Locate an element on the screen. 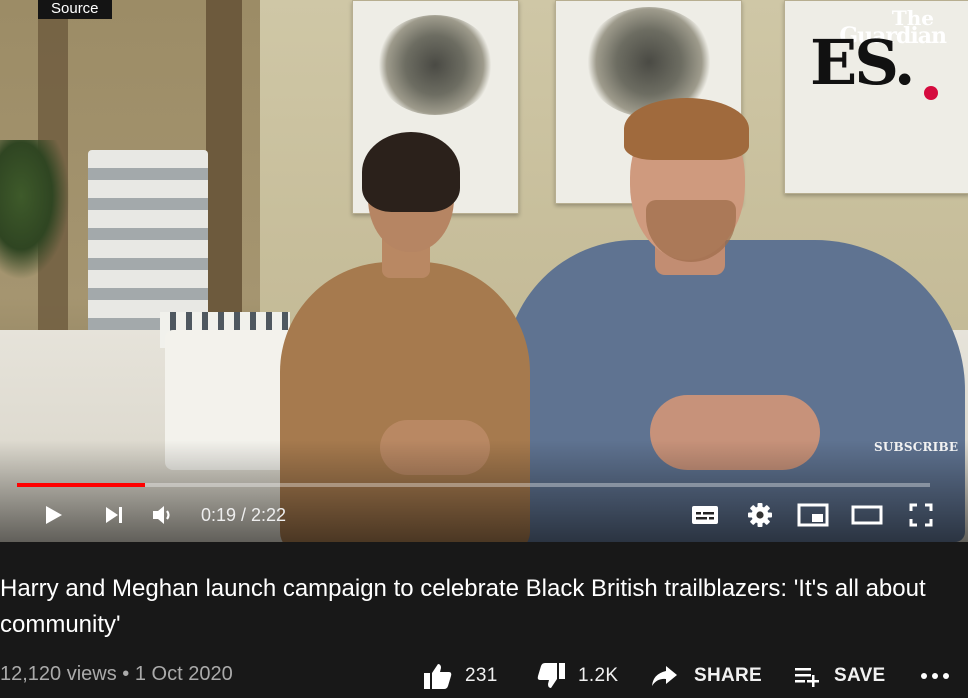  play-icon is located at coordinates (54, 515).